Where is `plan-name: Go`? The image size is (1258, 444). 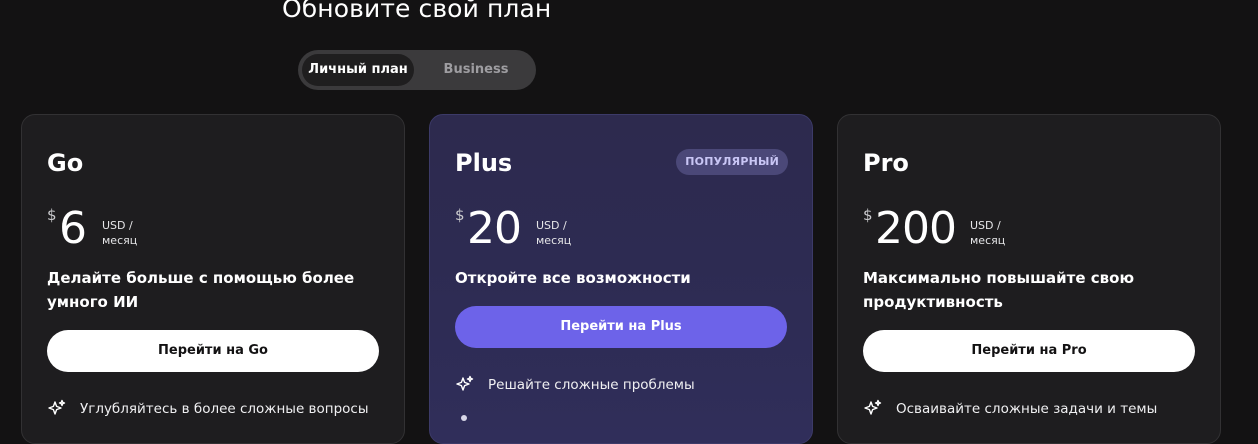 plan-name: Go is located at coordinates (65, 163).